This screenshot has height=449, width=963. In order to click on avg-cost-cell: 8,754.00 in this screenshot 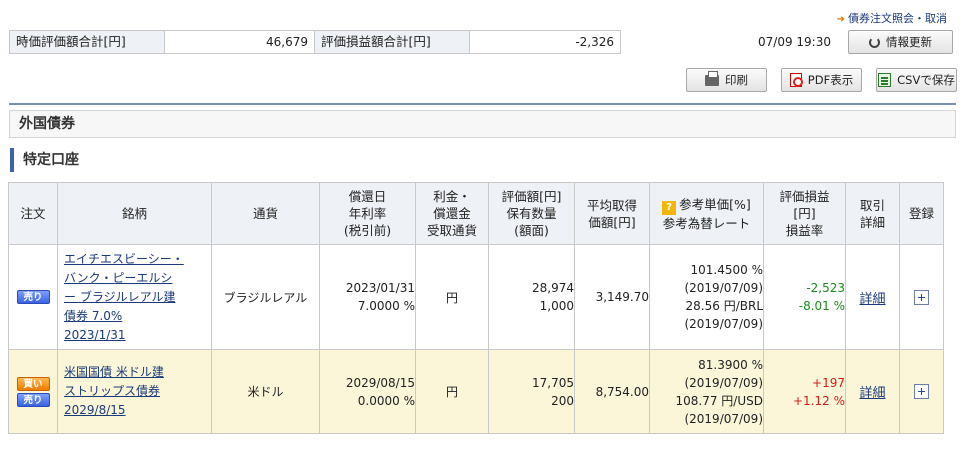, I will do `click(612, 391)`.